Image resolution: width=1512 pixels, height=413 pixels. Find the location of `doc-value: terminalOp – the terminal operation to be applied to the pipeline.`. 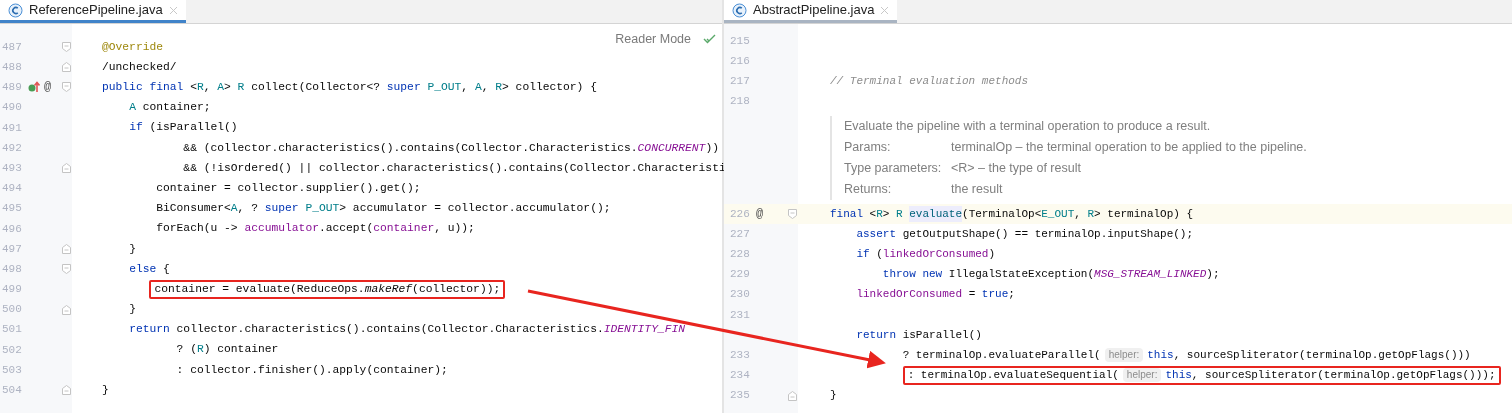

doc-value: terminalOp – the terminal operation to be applied to the pipeline. is located at coordinates (1129, 147).